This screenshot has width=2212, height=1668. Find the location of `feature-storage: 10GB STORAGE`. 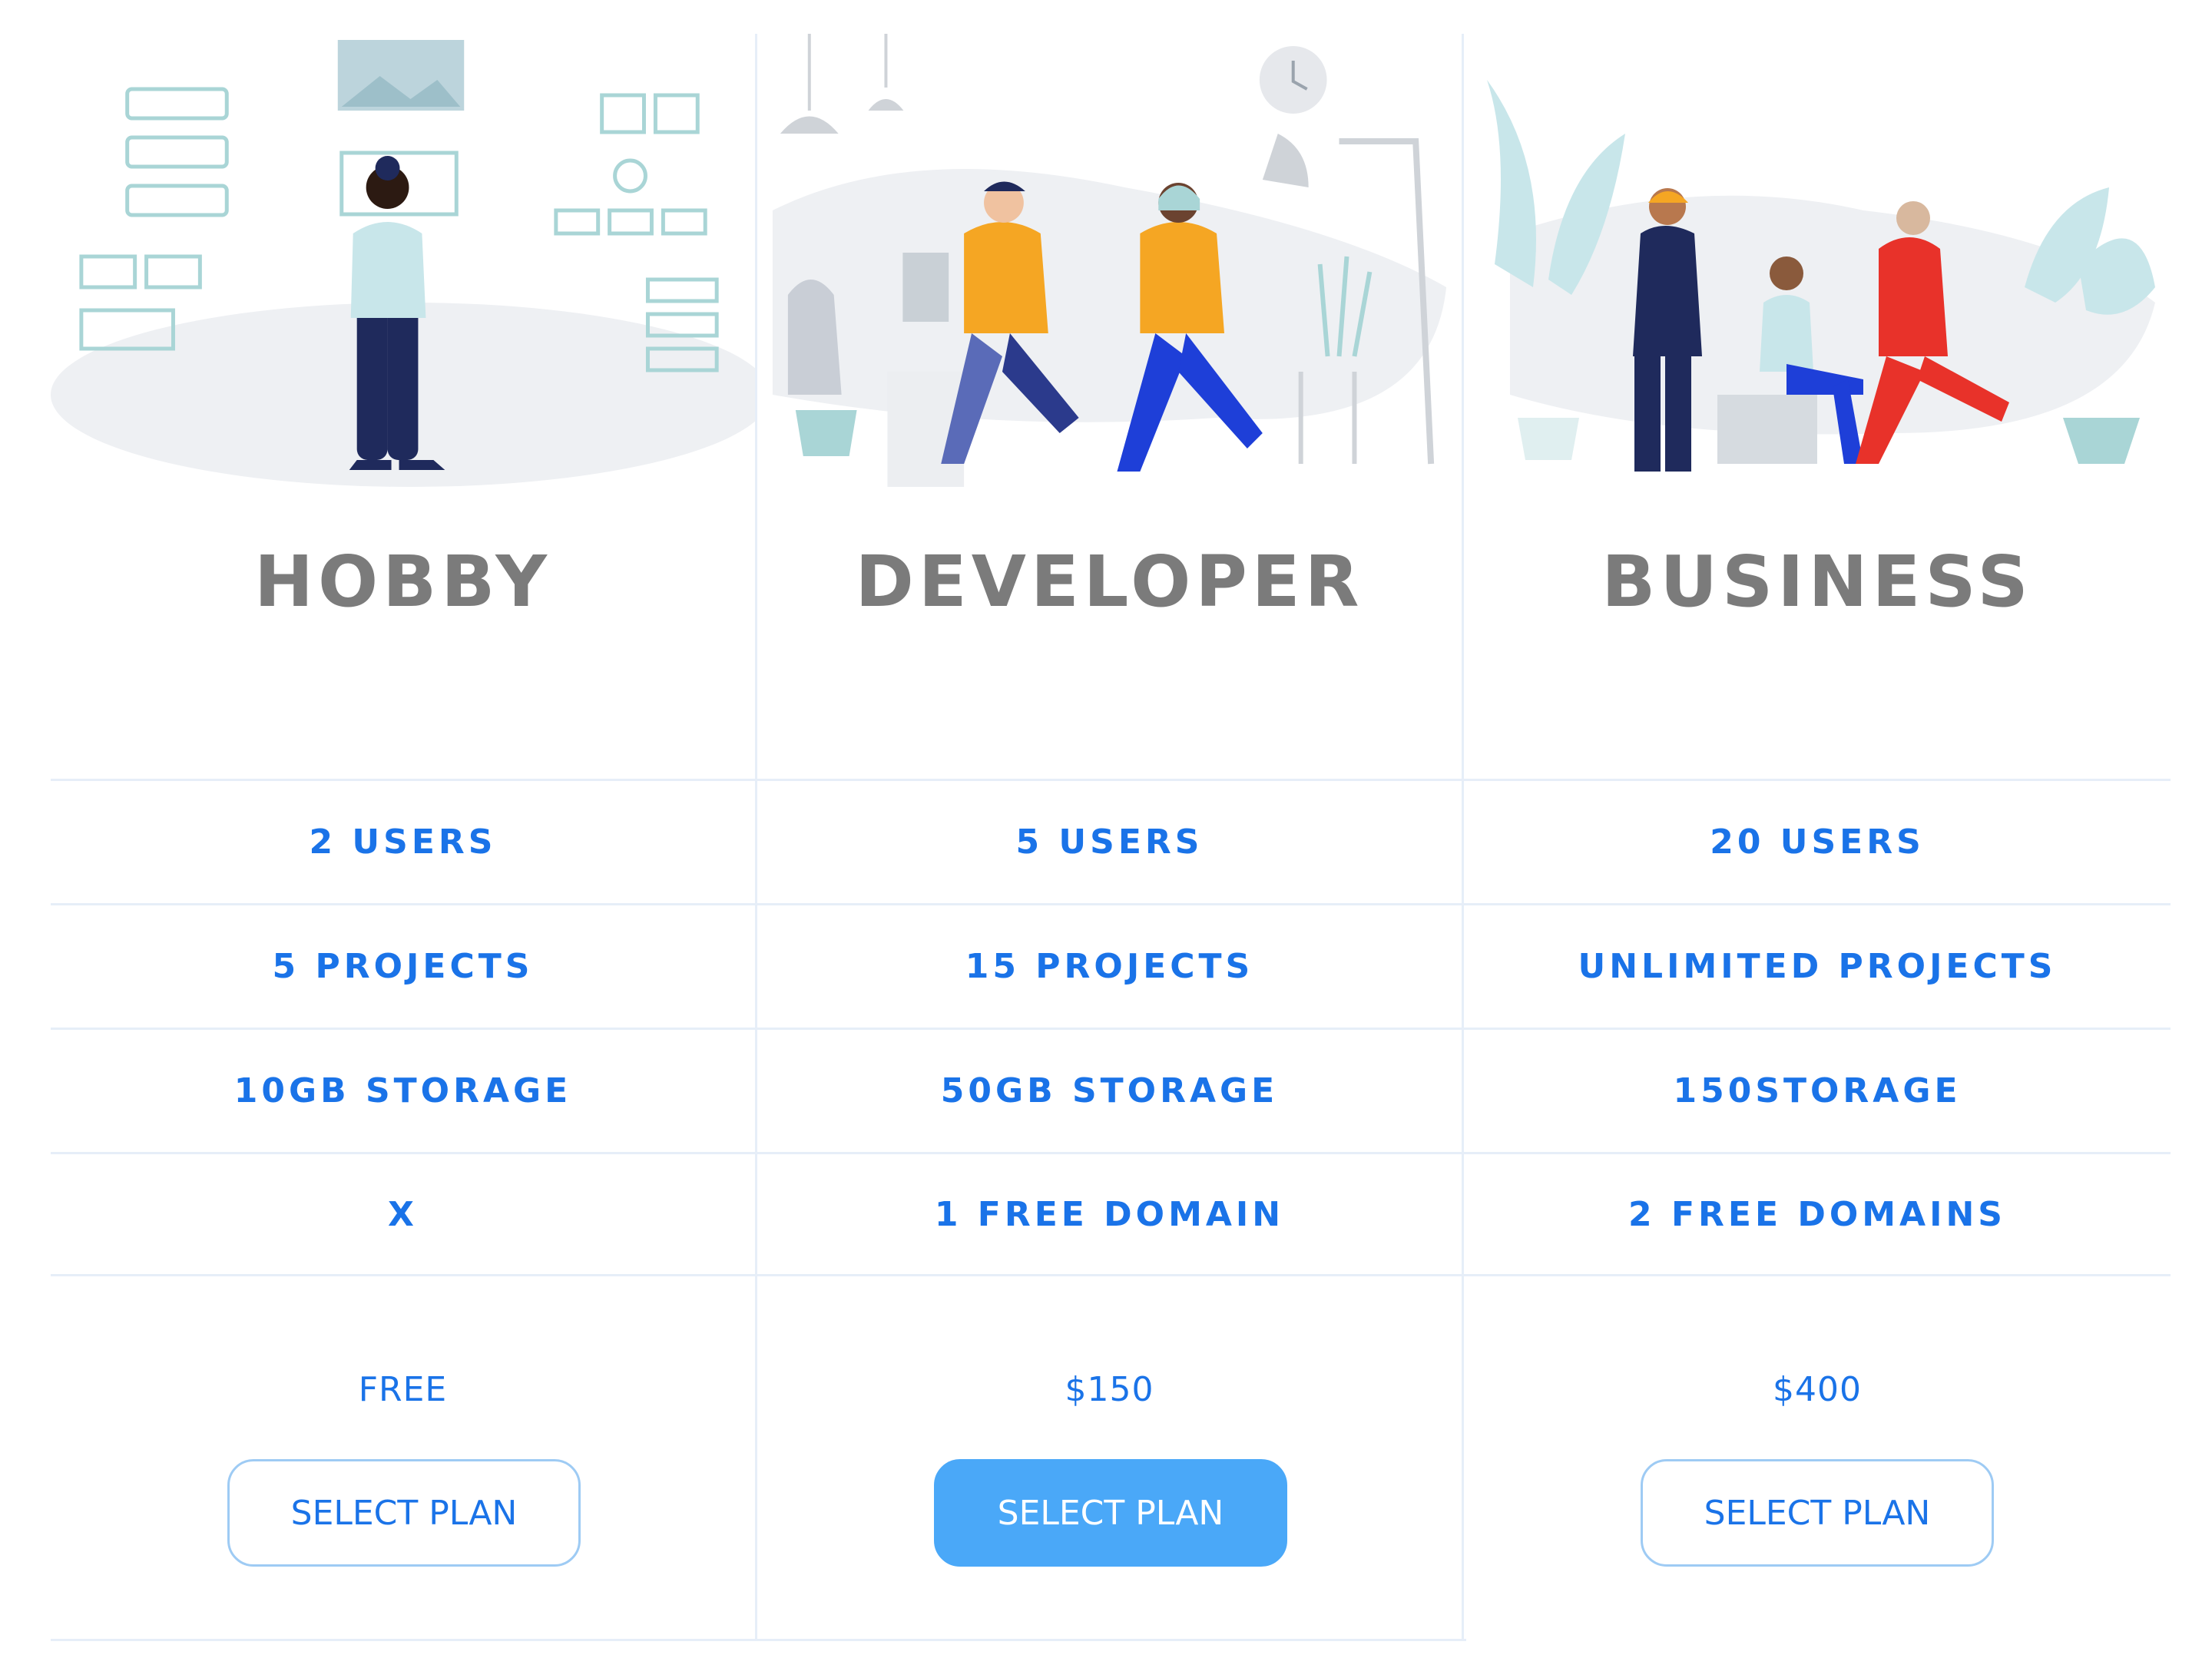

feature-storage: 10GB STORAGE is located at coordinates (403, 1090).